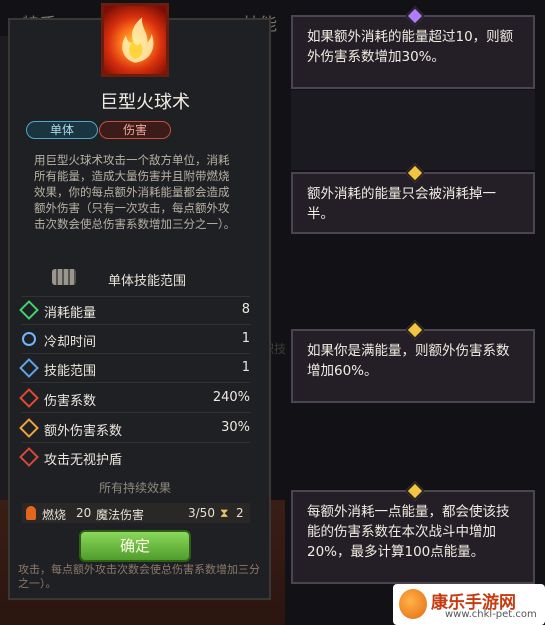  Describe the element at coordinates (413, 604) in the screenshot. I see `logo-icon` at that location.